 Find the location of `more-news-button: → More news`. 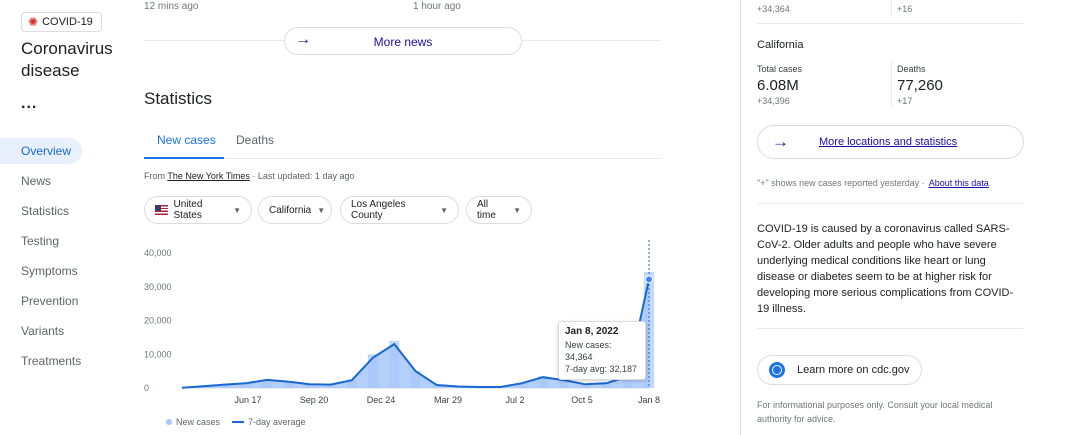

more-news-button: → More news is located at coordinates (403, 41).